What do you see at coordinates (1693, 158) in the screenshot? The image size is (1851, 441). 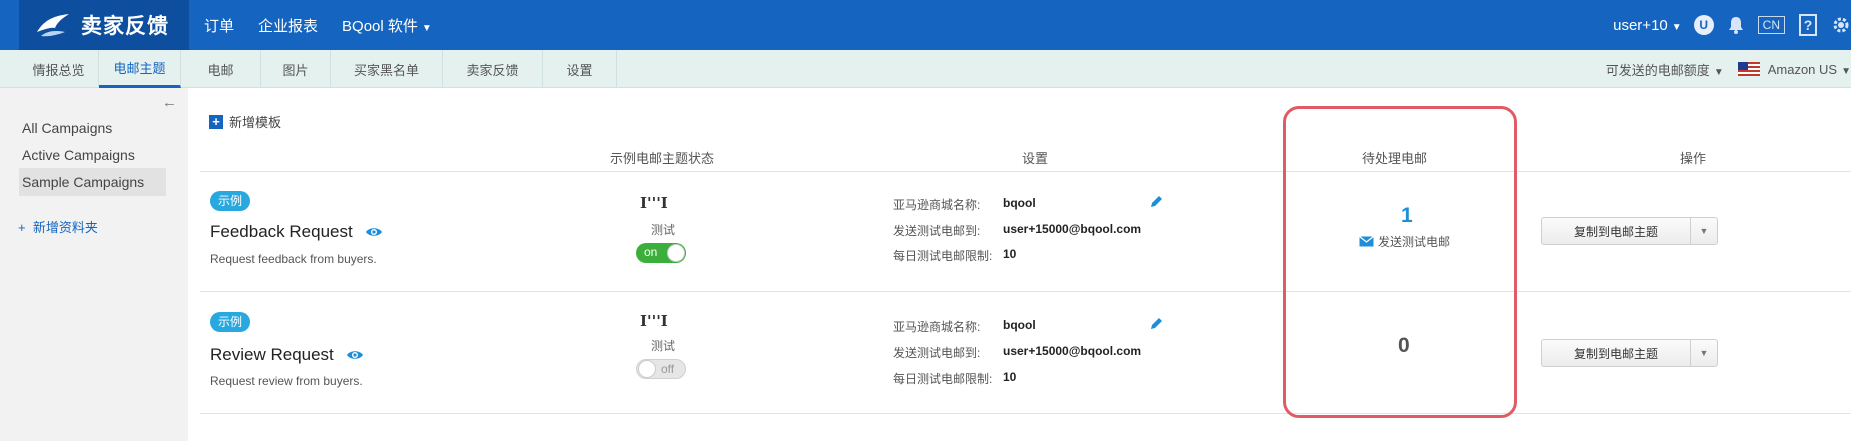 I see `header-actions: 操作` at bounding box center [1693, 158].